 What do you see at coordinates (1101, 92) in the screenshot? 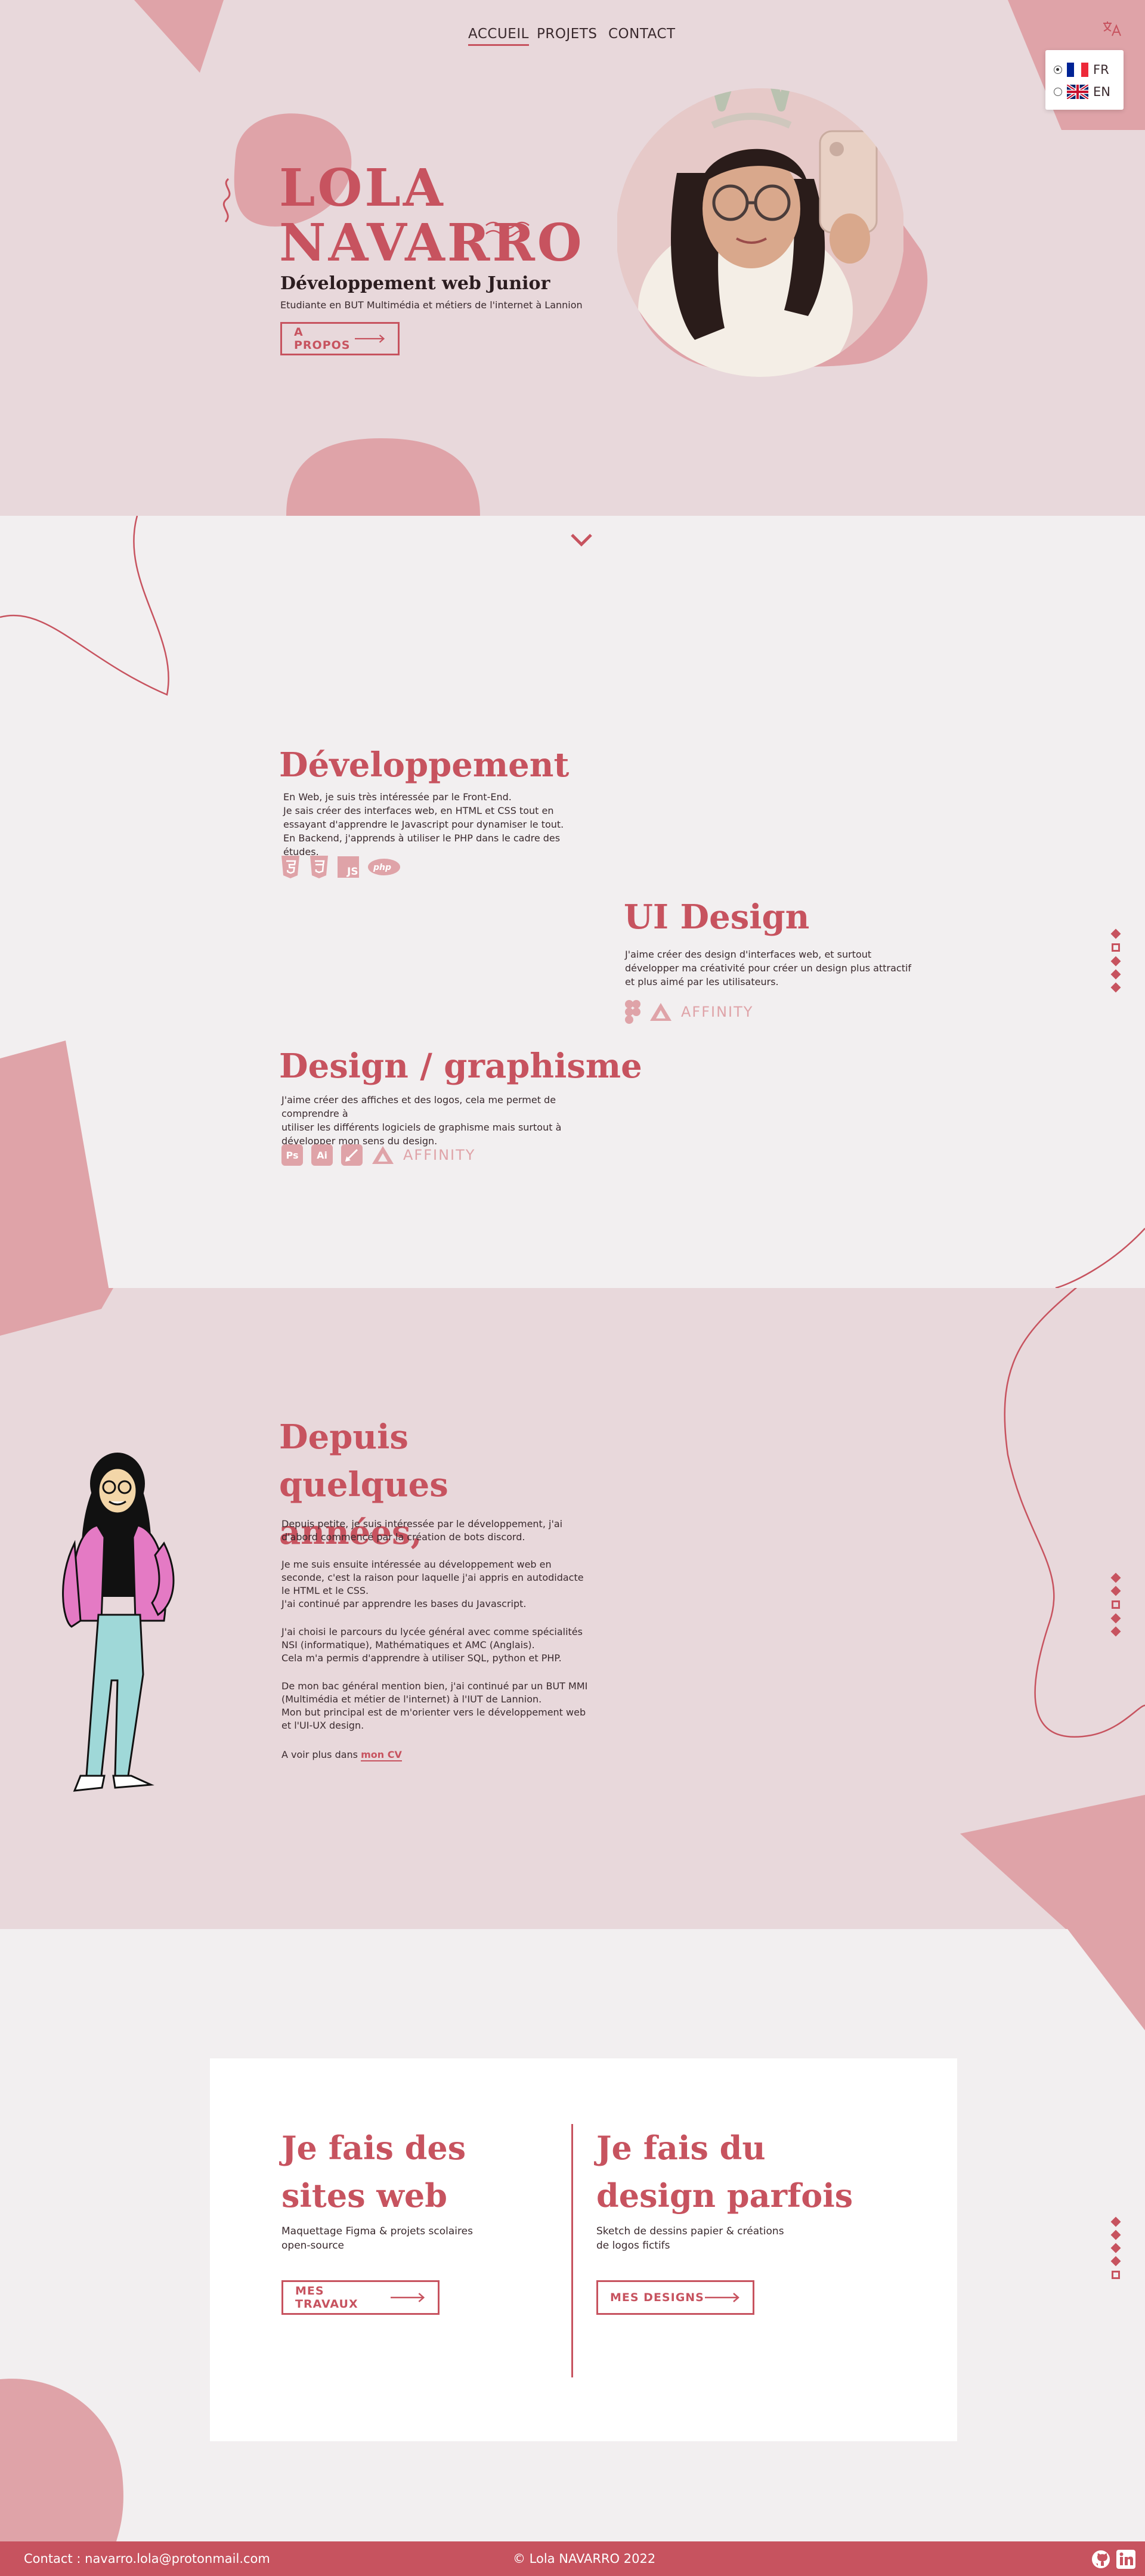
I see `lang-label-en: EN` at bounding box center [1101, 92].